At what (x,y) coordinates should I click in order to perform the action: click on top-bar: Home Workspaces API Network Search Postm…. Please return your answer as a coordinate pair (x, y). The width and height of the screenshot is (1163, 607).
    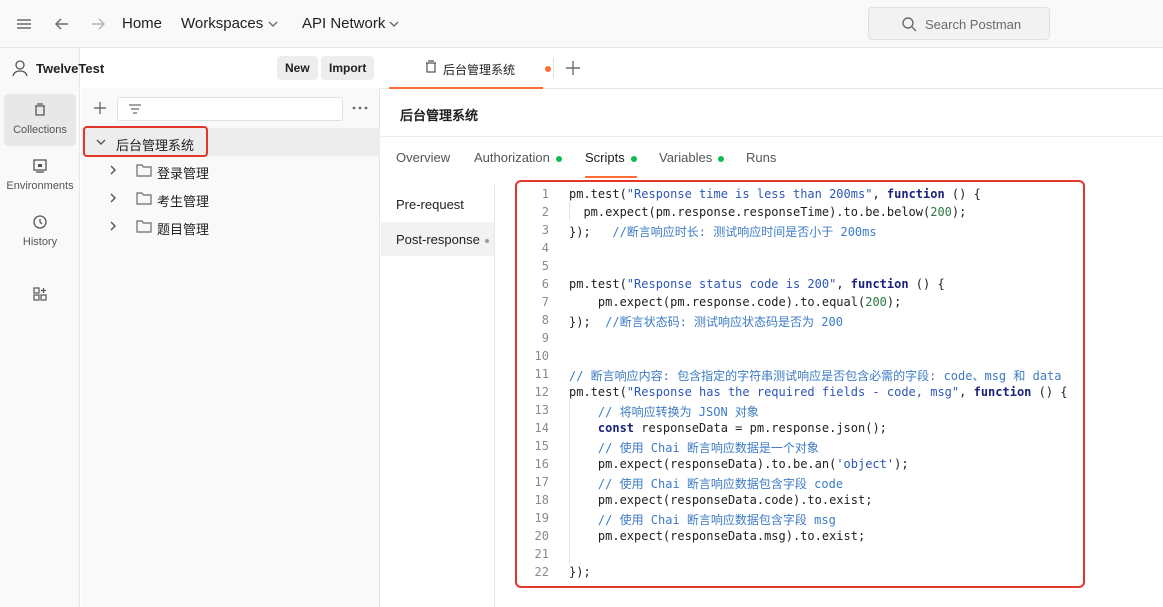
    Looking at the image, I should click on (581, 24).